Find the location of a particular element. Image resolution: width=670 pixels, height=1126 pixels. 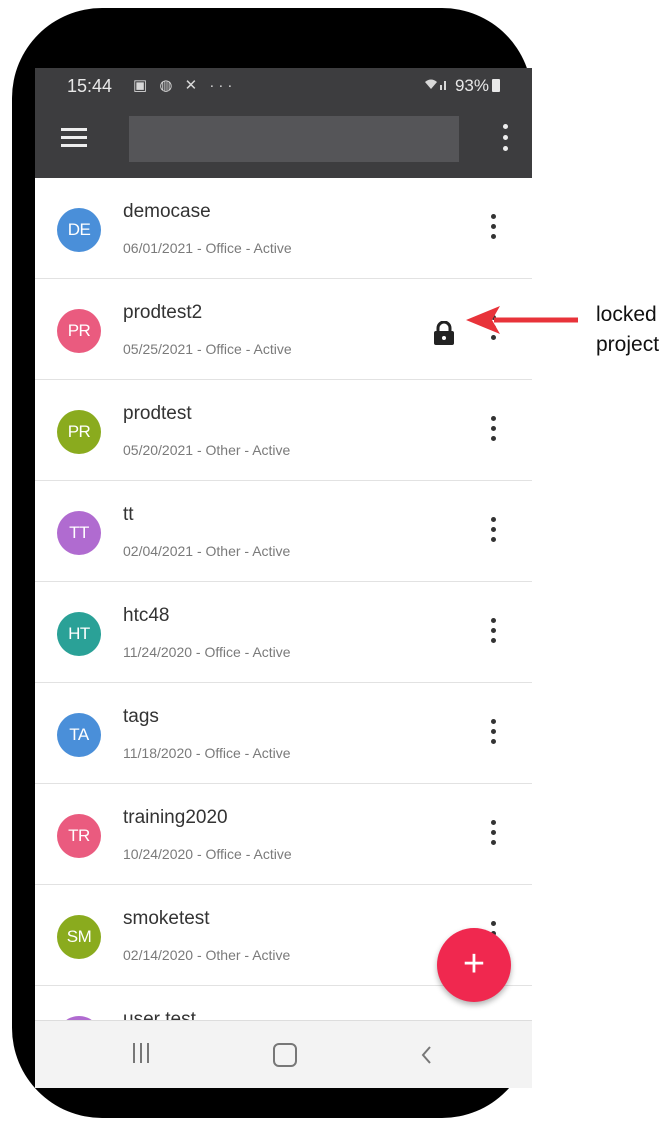

project-meta: 05/25/2021 - Office - Active is located at coordinates (207, 349).